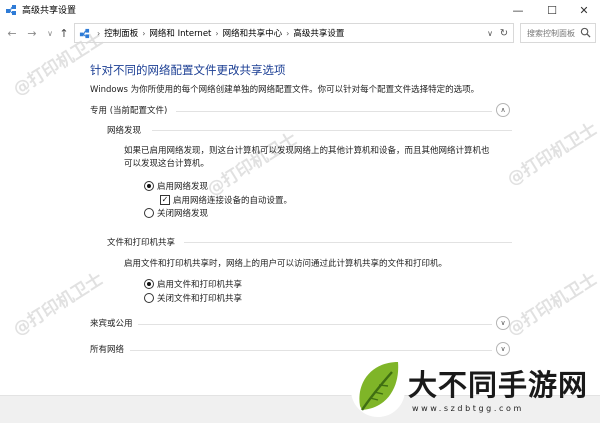 The height and width of the screenshot is (423, 600). Describe the element at coordinates (490, 33) in the screenshot. I see `address-dropdown: ∨` at that location.